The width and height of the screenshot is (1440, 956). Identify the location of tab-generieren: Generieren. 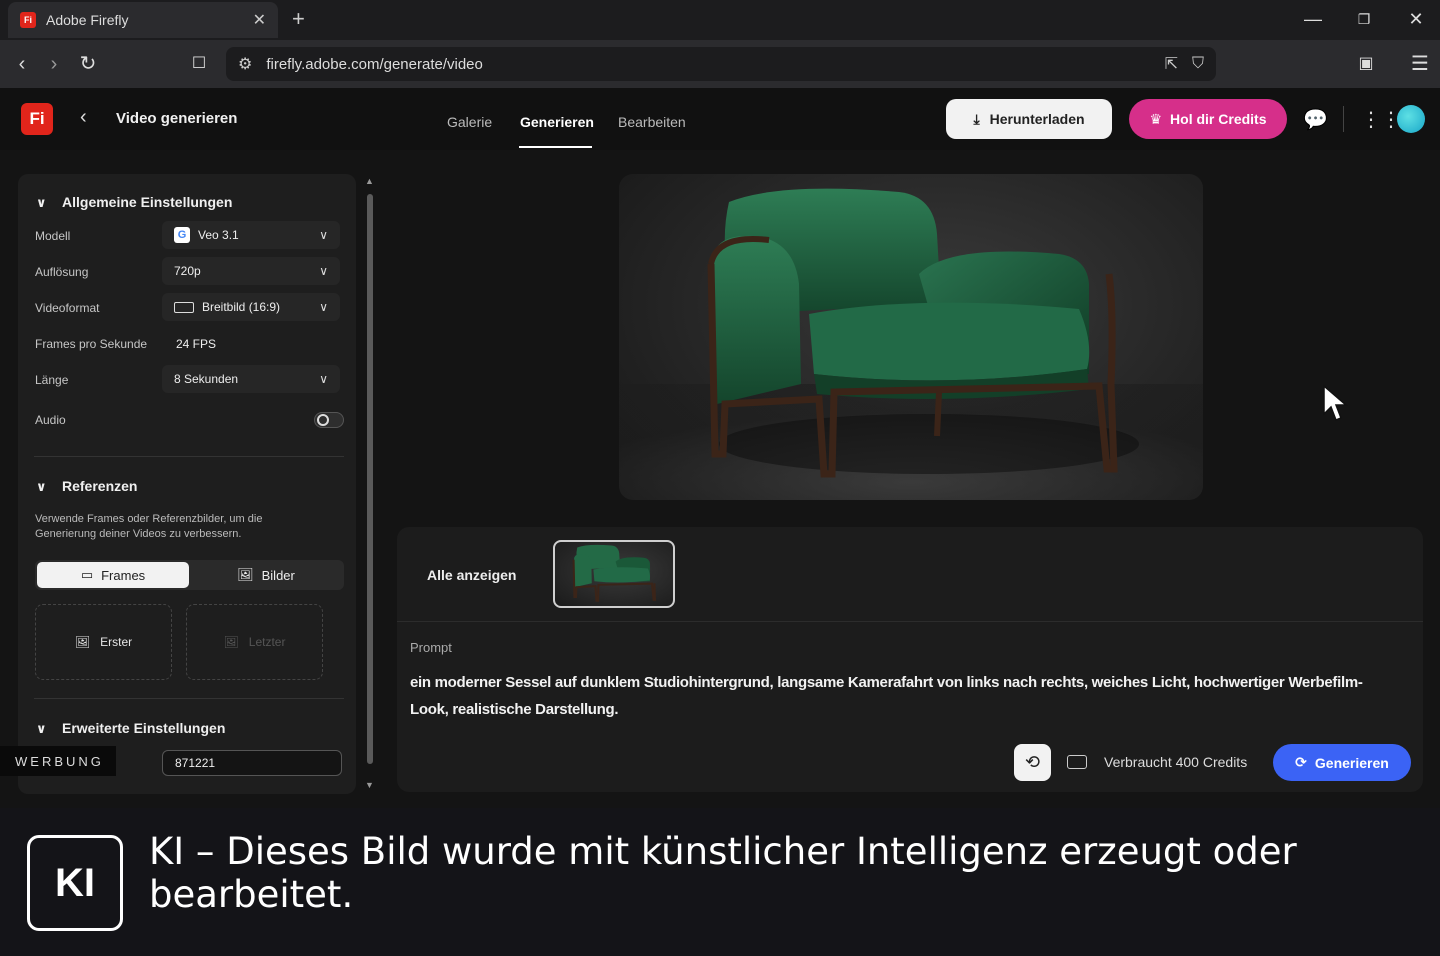
(557, 122).